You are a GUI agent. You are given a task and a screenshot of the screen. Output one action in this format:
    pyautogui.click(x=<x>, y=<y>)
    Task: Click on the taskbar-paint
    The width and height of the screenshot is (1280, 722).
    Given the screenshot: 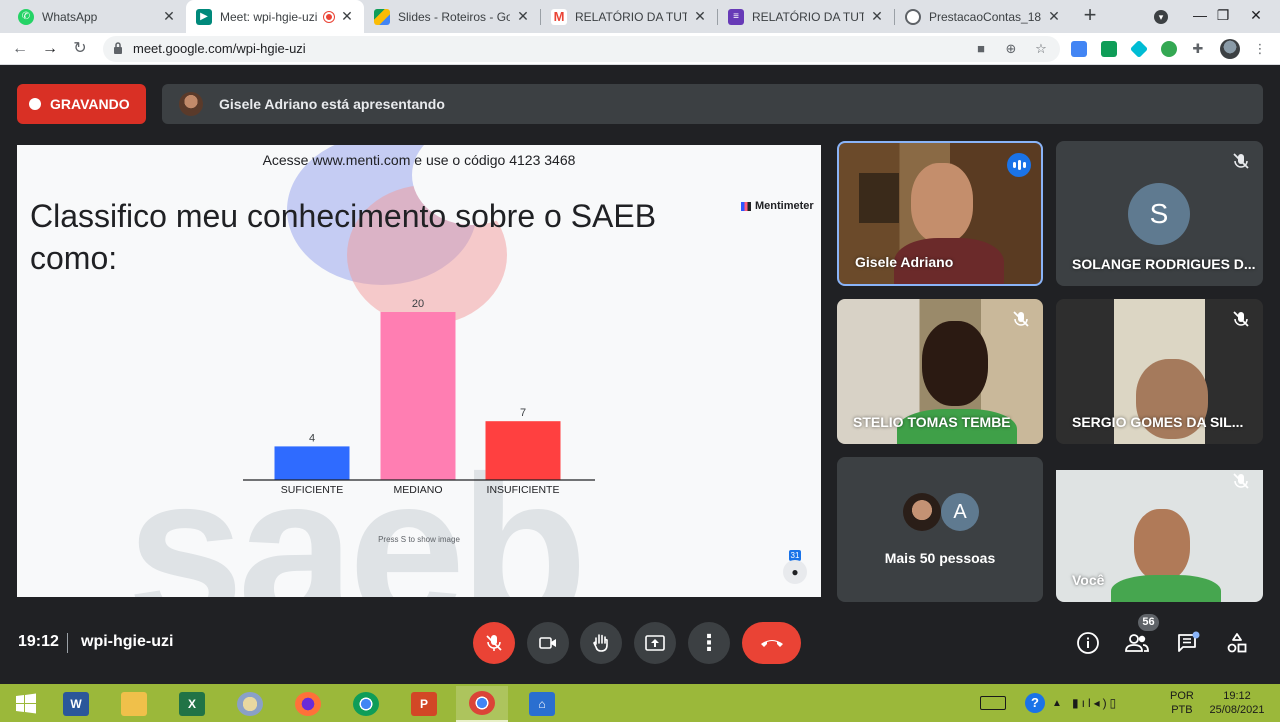 What is the action you would take?
    pyautogui.click(x=250, y=704)
    